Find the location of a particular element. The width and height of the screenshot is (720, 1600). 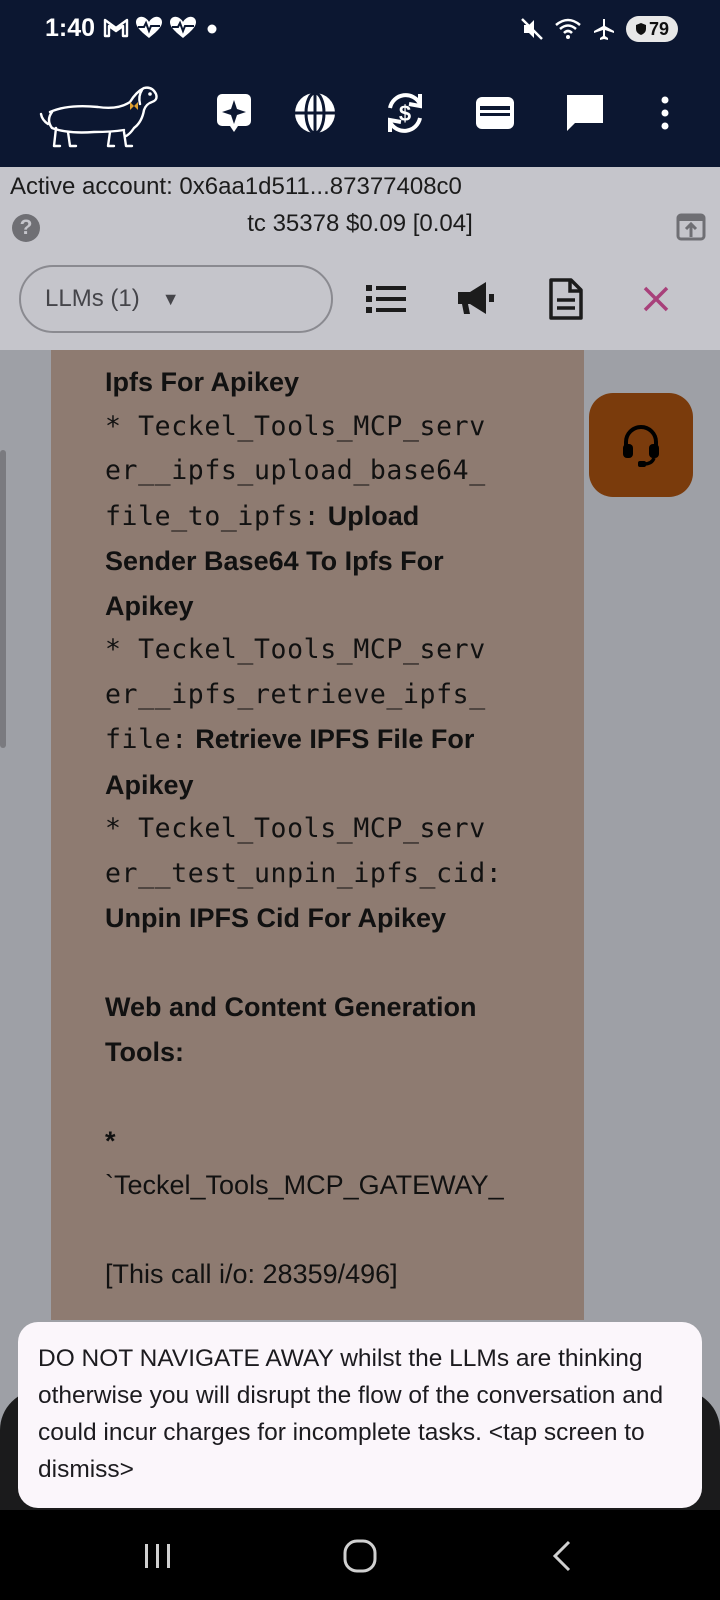

battery-level: 79 is located at coordinates (659, 28).